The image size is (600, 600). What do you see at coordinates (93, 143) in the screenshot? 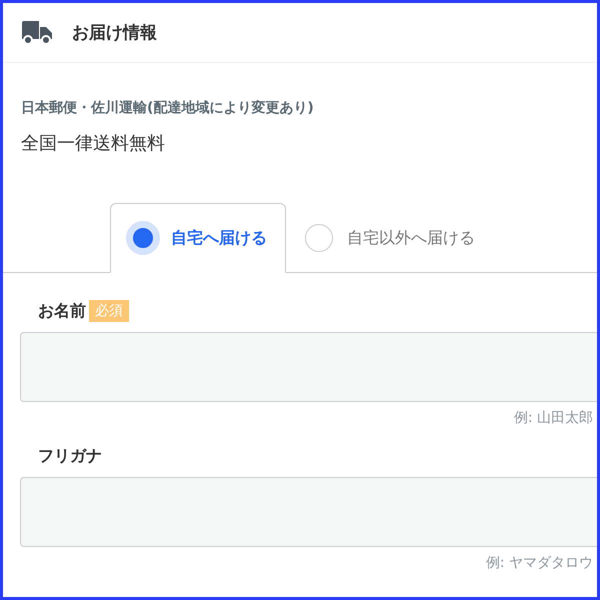
I see `shipping-note: 全国一律送料無料` at bounding box center [93, 143].